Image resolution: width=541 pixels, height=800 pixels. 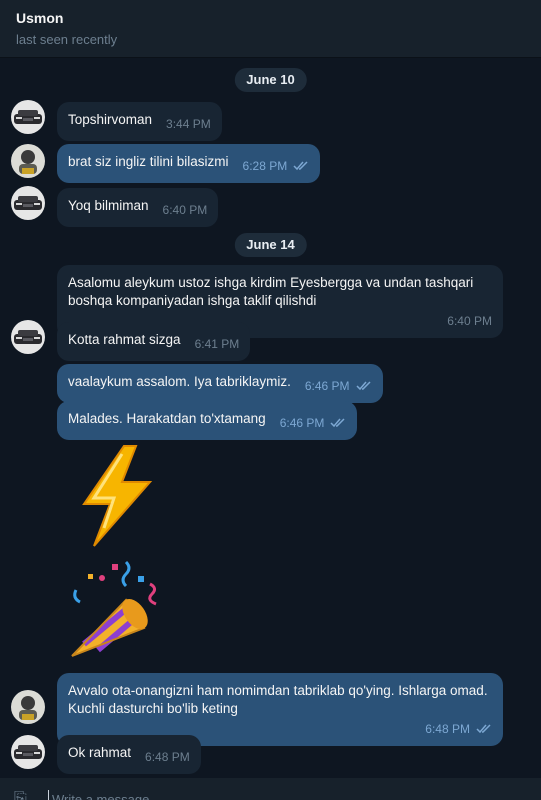 I want to click on message-composer: ⎘, so click(x=270, y=789).